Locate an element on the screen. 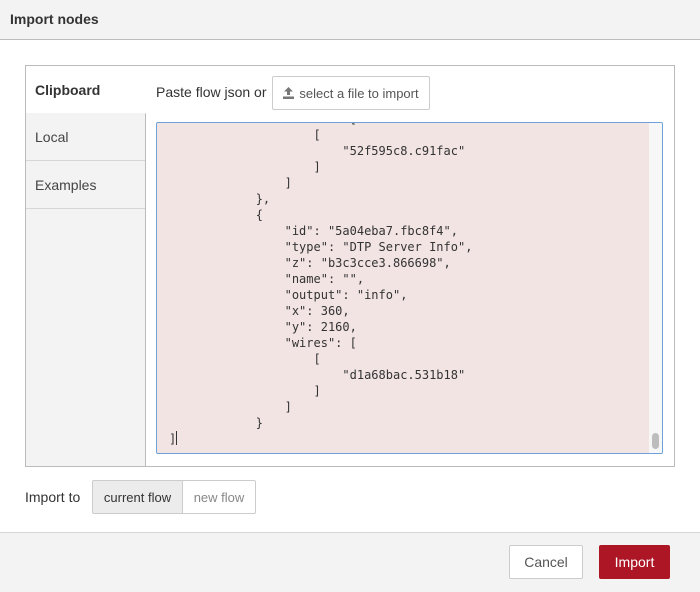 This screenshot has width=700, height=592. current-flow-button: current flow is located at coordinates (137, 497).